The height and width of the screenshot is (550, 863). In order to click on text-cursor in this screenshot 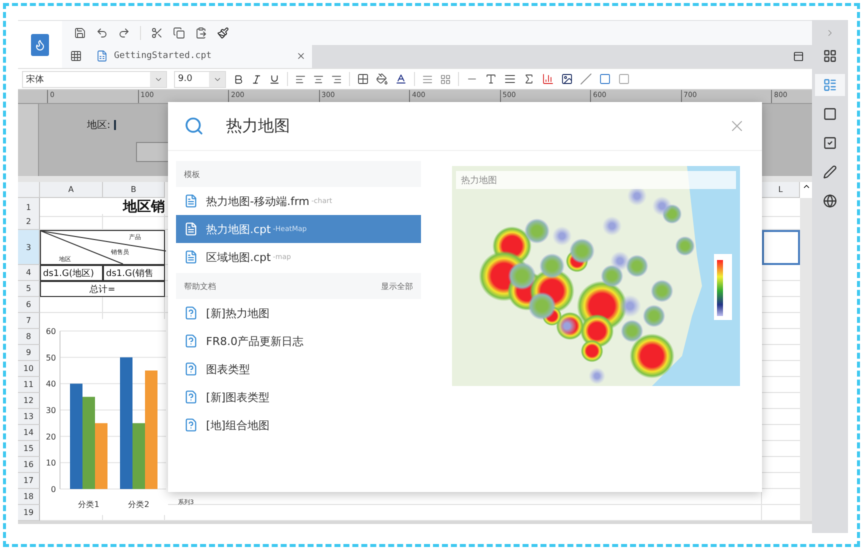, I will do `click(115, 125)`.